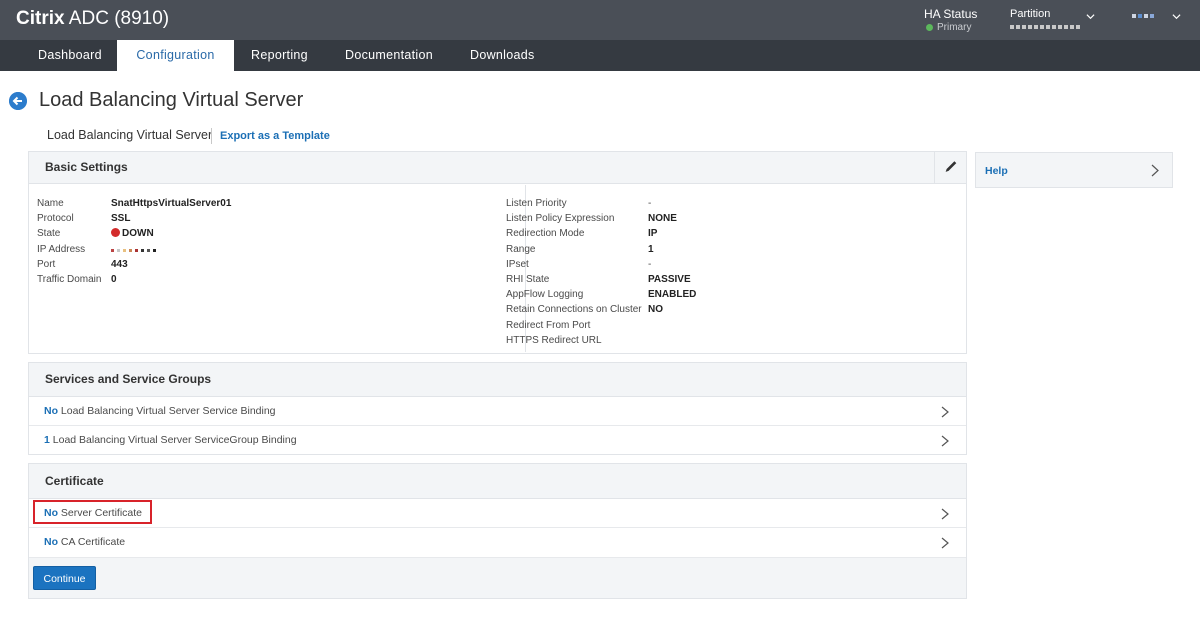 The image size is (1200, 619). Describe the element at coordinates (93, 18) in the screenshot. I see `app-title: Citrix ADC (8910)` at that location.